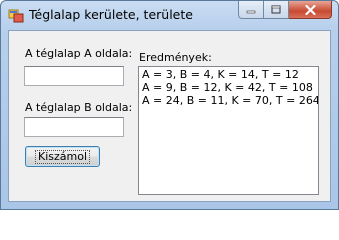 This screenshot has height=240, width=339. I want to click on caption-buttons, so click(285, 10).